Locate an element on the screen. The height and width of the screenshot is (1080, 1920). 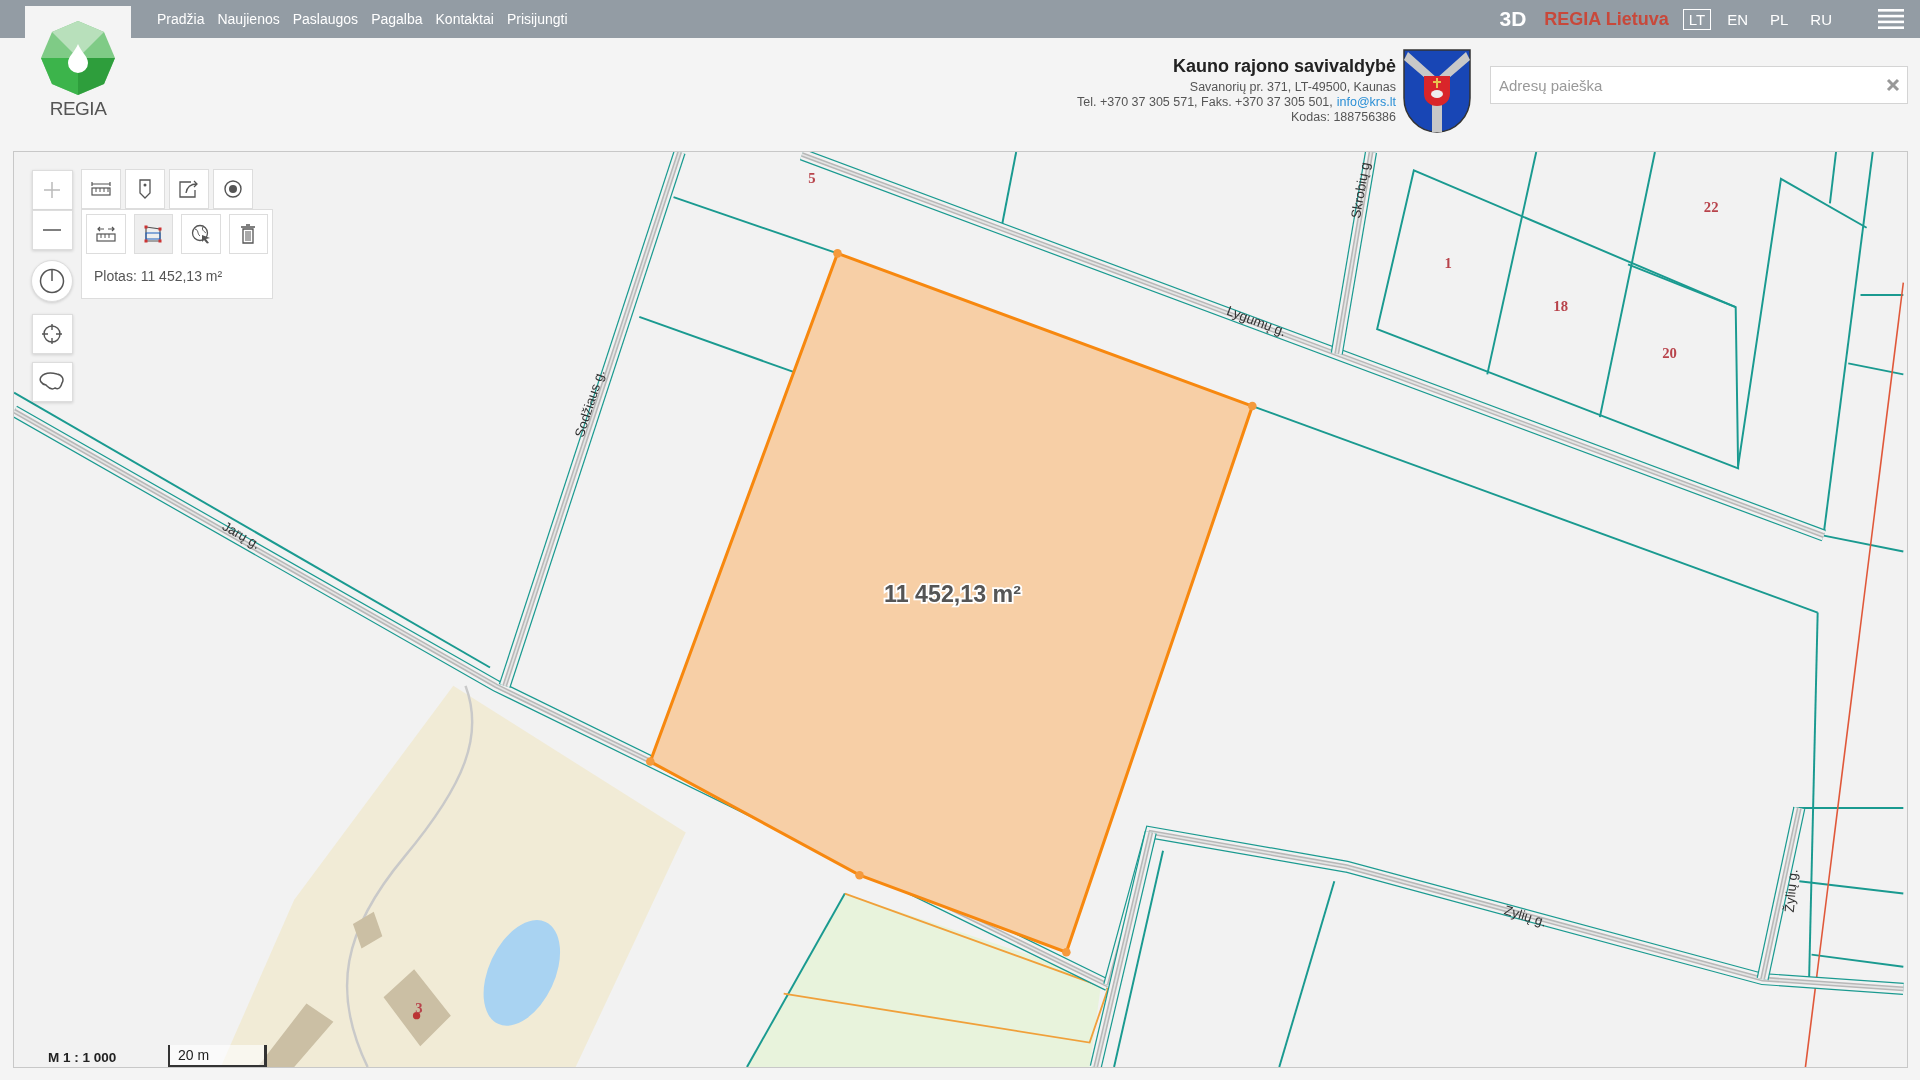
parcel-number: 22 is located at coordinates (1711, 206).